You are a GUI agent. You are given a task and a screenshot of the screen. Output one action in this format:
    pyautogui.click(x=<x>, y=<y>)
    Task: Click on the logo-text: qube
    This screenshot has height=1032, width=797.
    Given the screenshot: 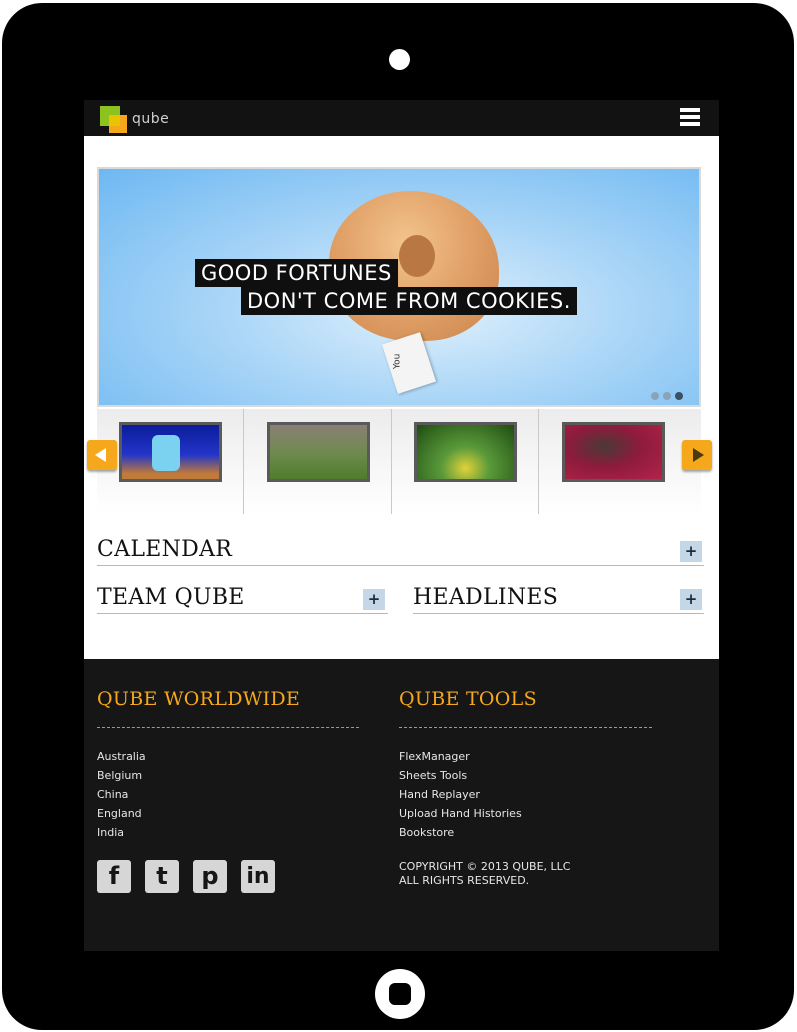 What is the action you would take?
    pyautogui.click(x=150, y=119)
    